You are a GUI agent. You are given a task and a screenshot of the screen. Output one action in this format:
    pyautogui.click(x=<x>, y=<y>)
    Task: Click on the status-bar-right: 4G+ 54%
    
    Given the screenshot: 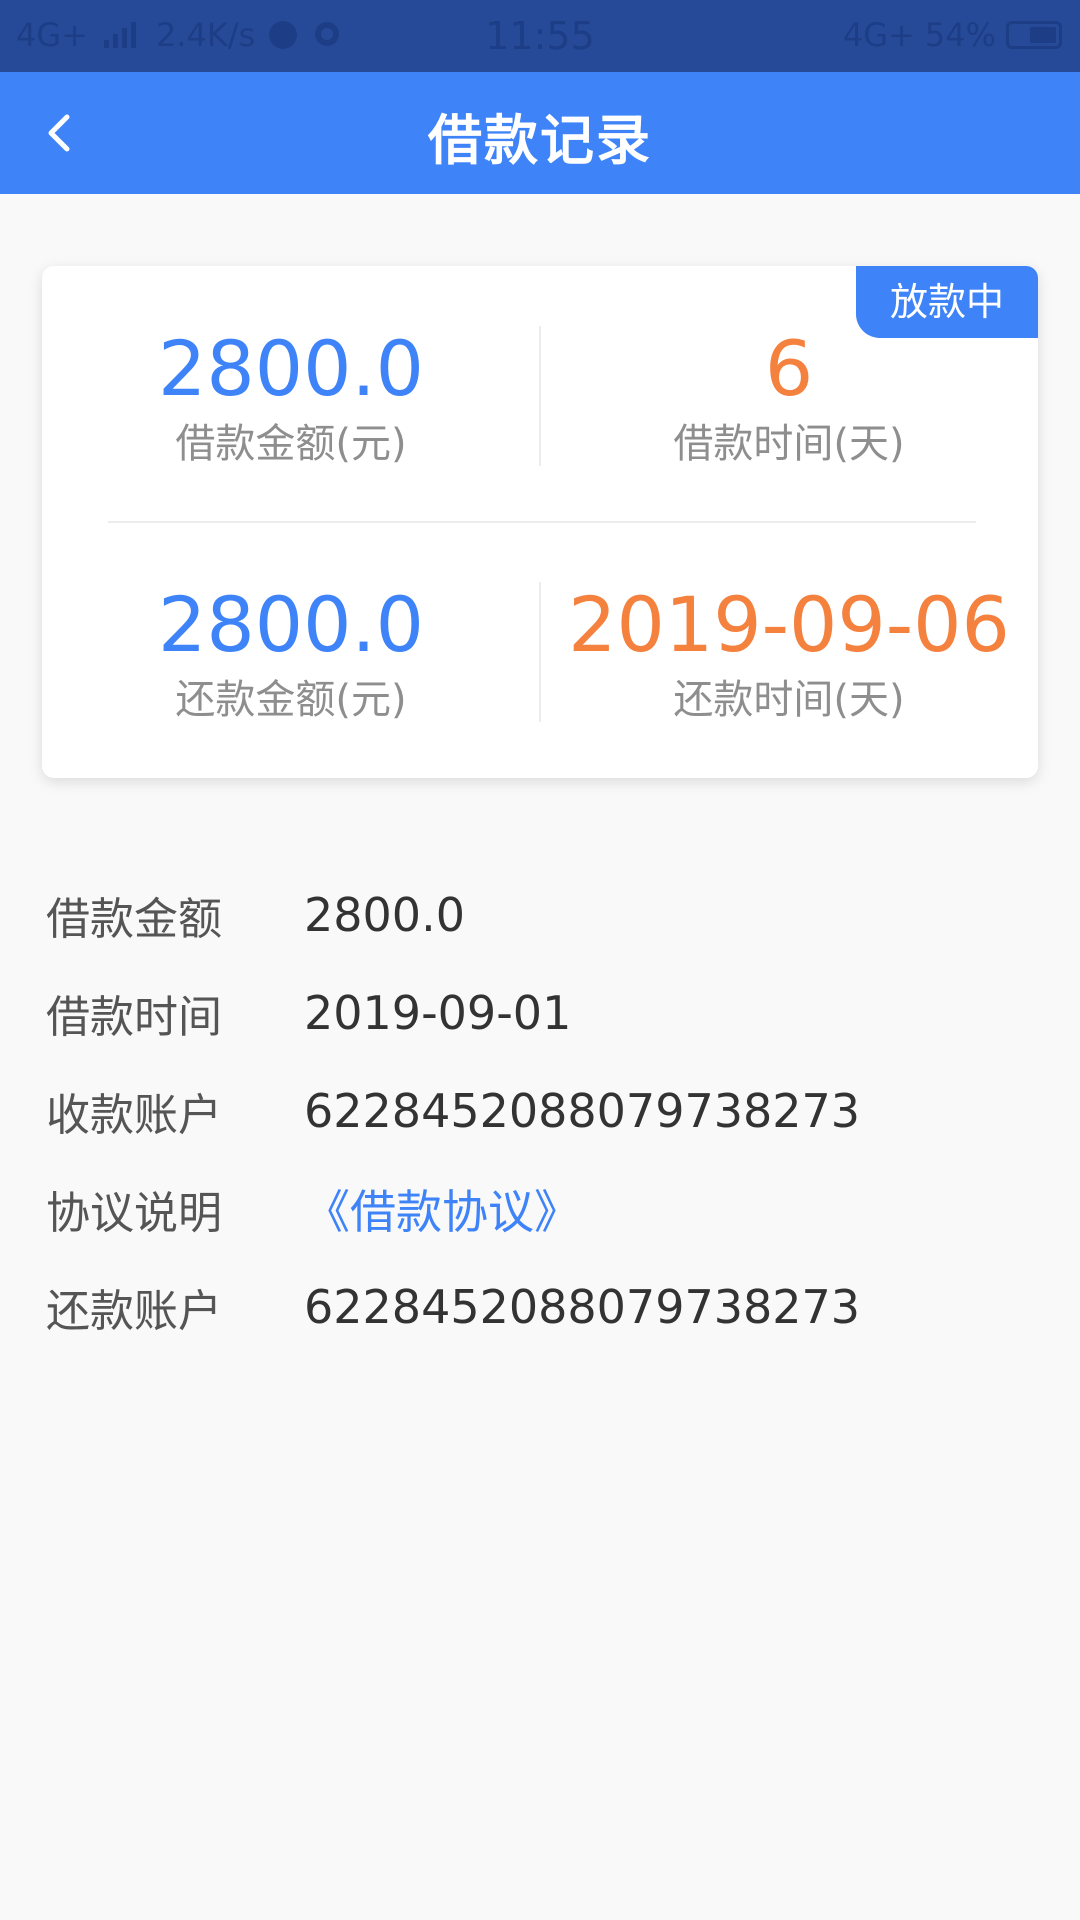 What is the action you would take?
    pyautogui.click(x=952, y=35)
    